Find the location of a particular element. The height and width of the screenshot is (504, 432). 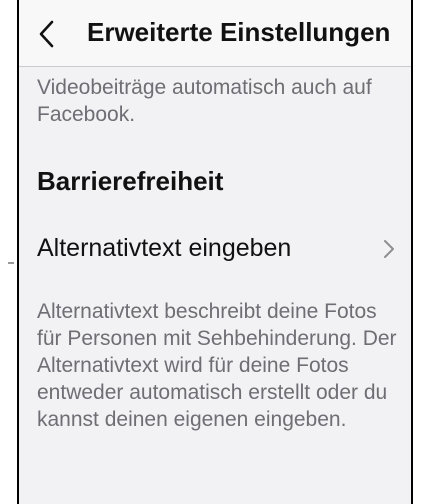

page-title: Erweiterte Einstellungen is located at coordinates (239, 32).